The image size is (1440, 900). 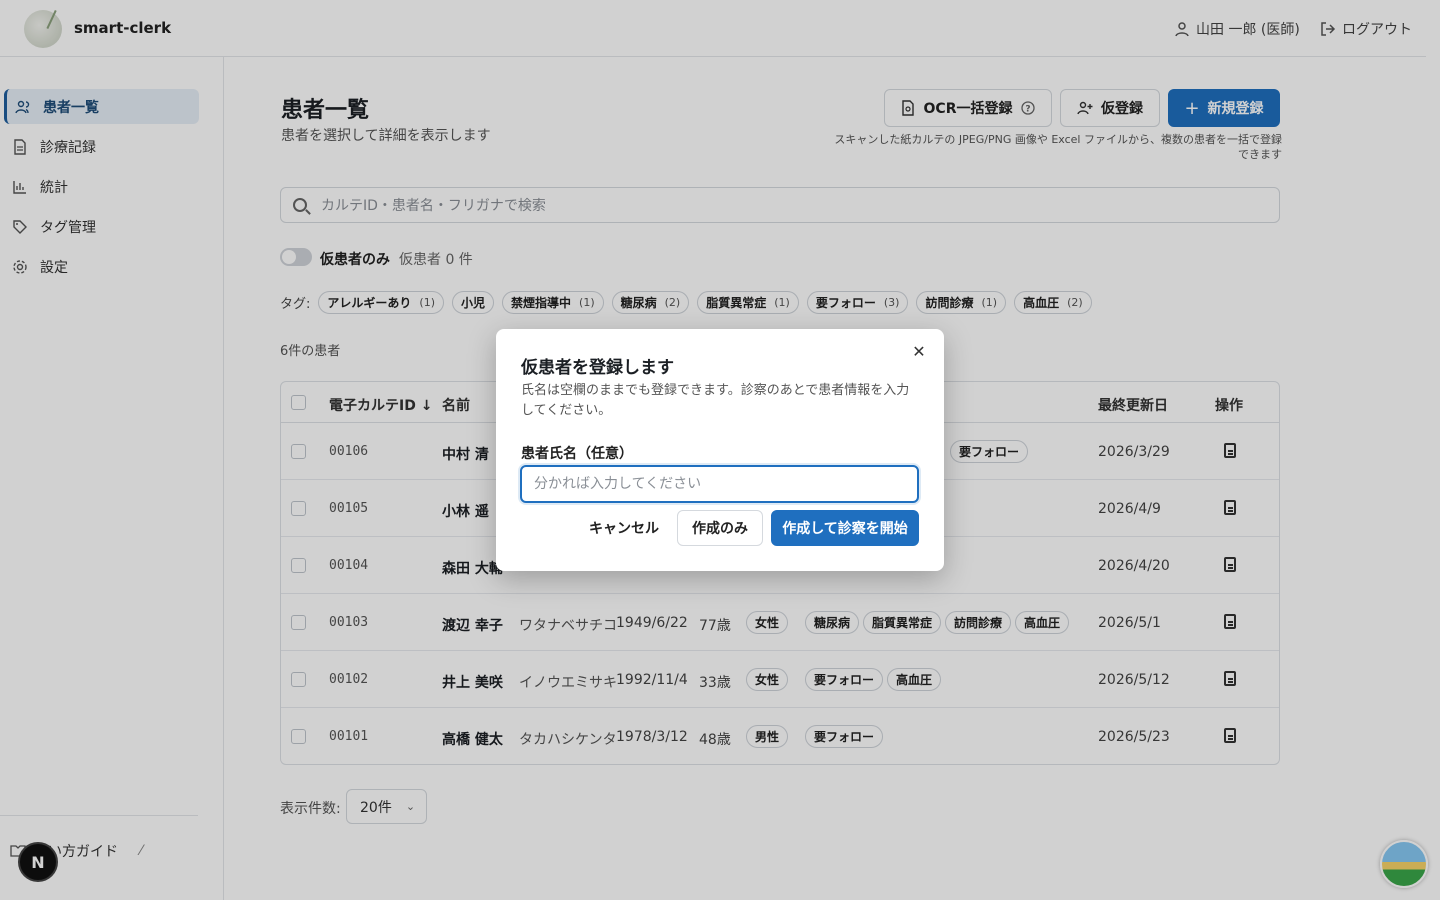 I want to click on dialog-description: 氏名は空欄のままでも登録できます。診察のあとで患者情報を入力してください。, so click(x=715, y=400).